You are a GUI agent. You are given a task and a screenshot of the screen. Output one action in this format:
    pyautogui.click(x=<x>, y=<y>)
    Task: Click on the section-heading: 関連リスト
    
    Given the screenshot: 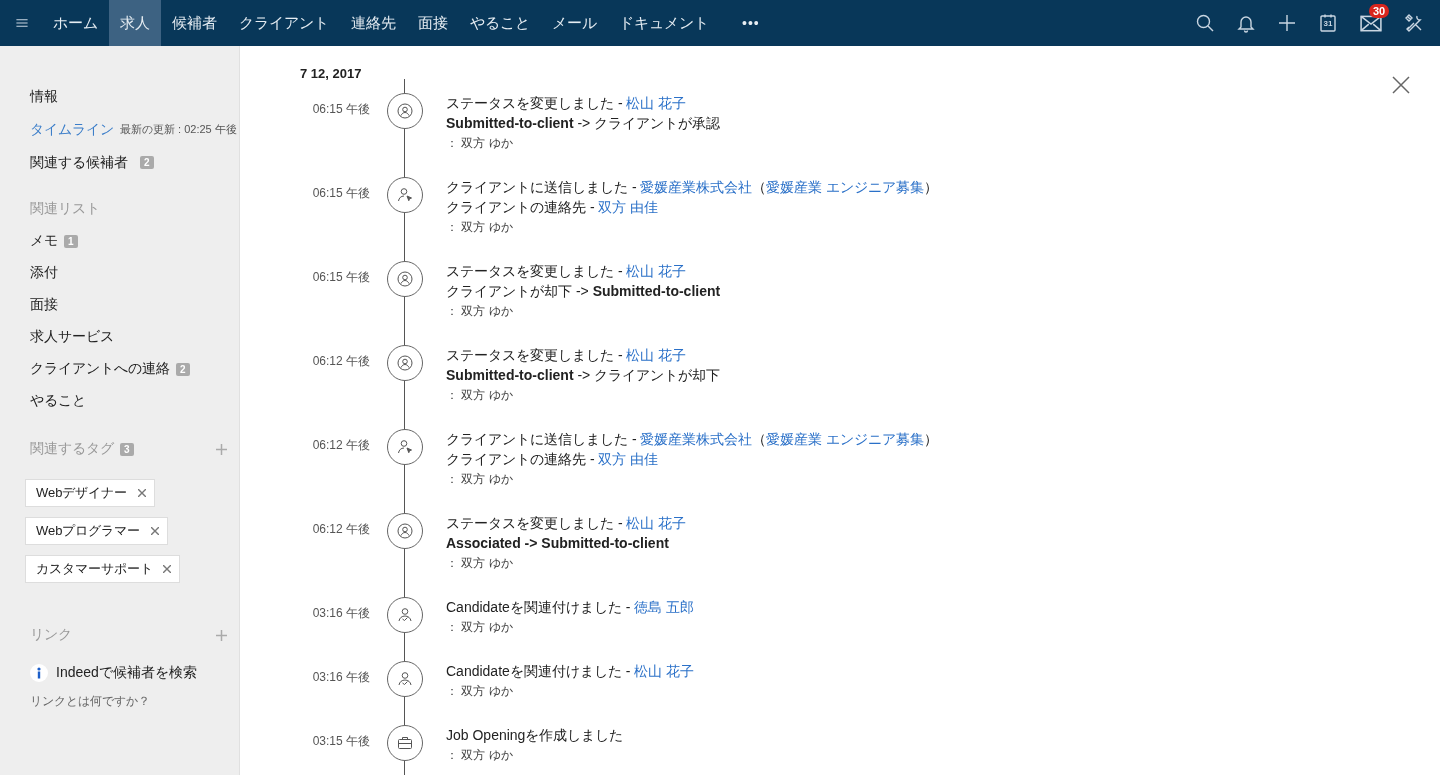 What is the action you would take?
    pyautogui.click(x=65, y=209)
    